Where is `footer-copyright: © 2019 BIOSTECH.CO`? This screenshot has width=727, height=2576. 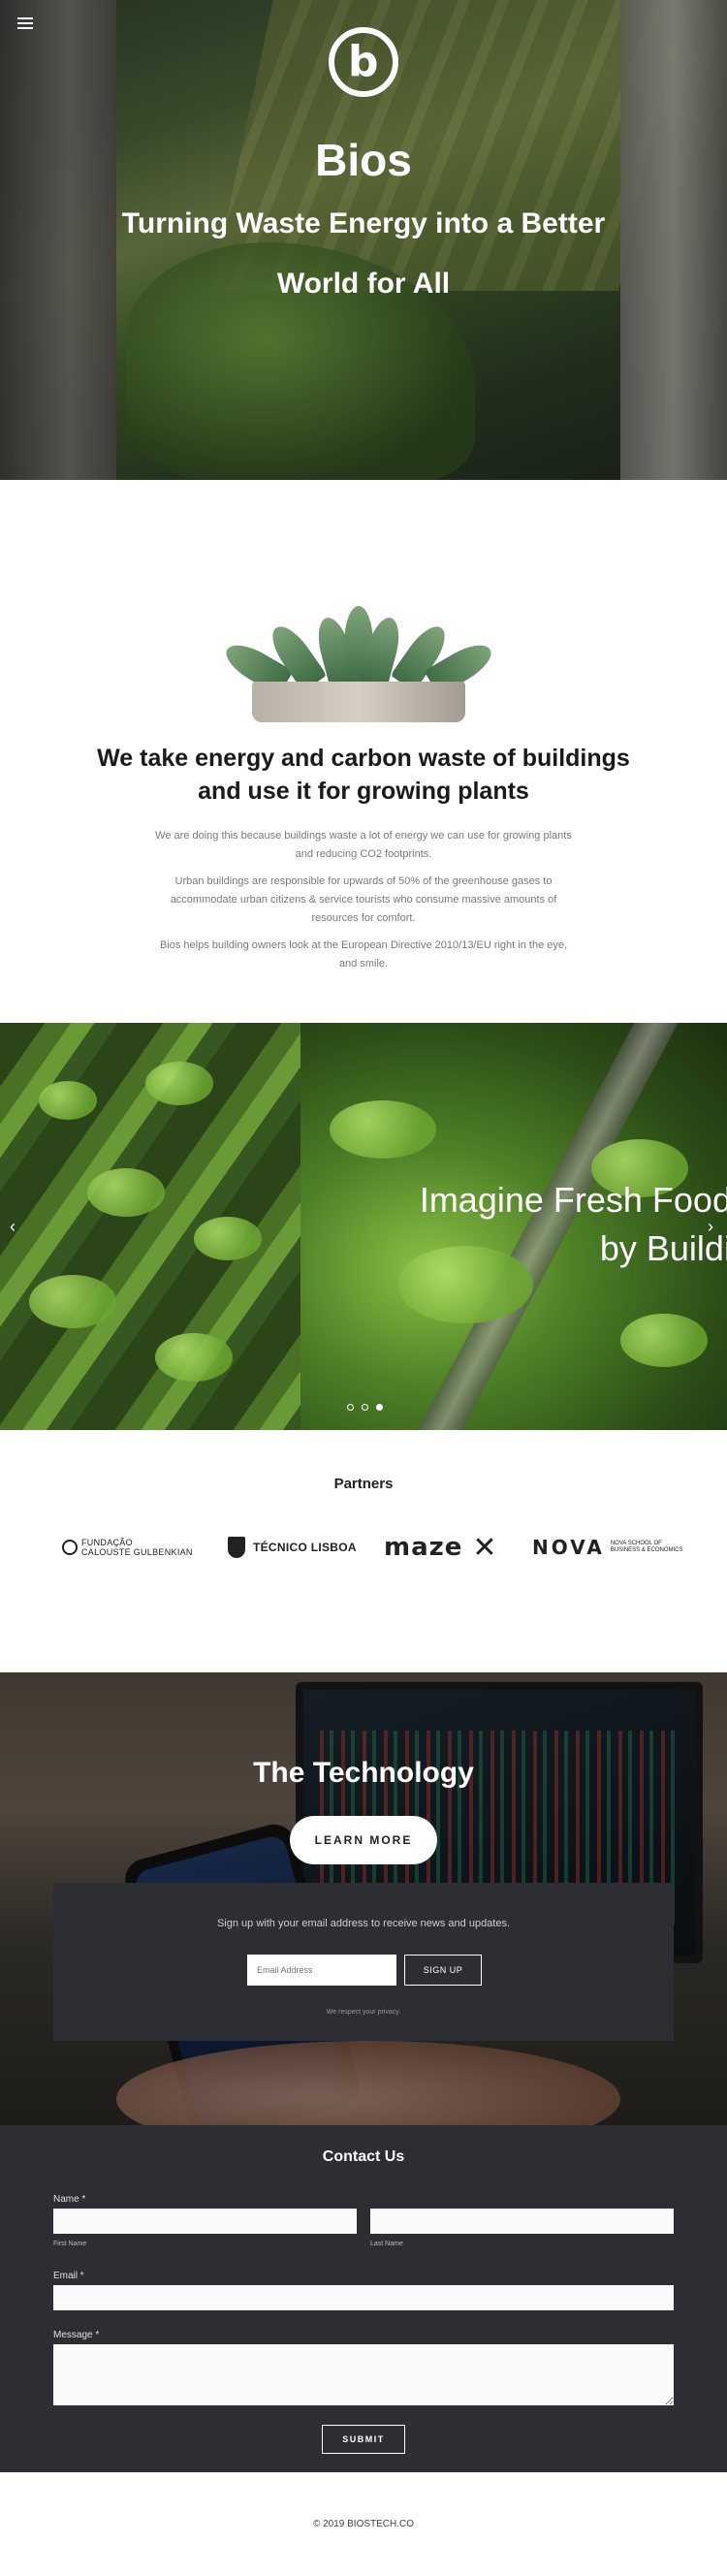 footer-copyright: © 2019 BIOSTECH.CO is located at coordinates (363, 2524).